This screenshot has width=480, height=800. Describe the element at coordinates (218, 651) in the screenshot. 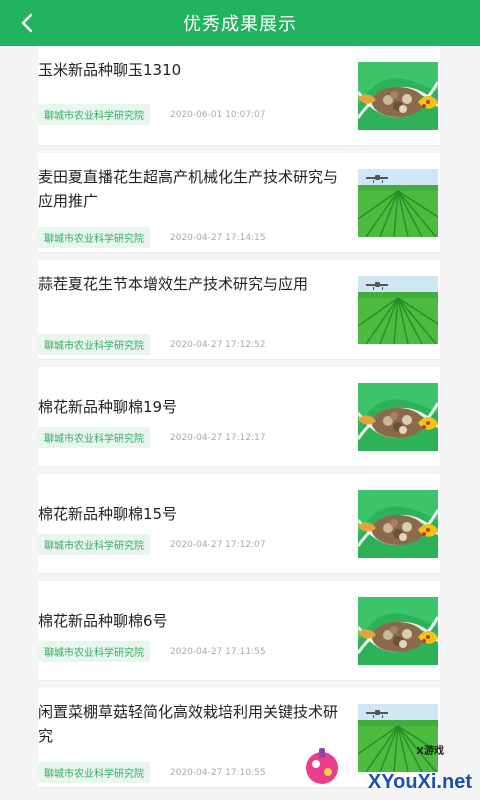

I see `item-date: 2020-04-27 17:11:55` at that location.